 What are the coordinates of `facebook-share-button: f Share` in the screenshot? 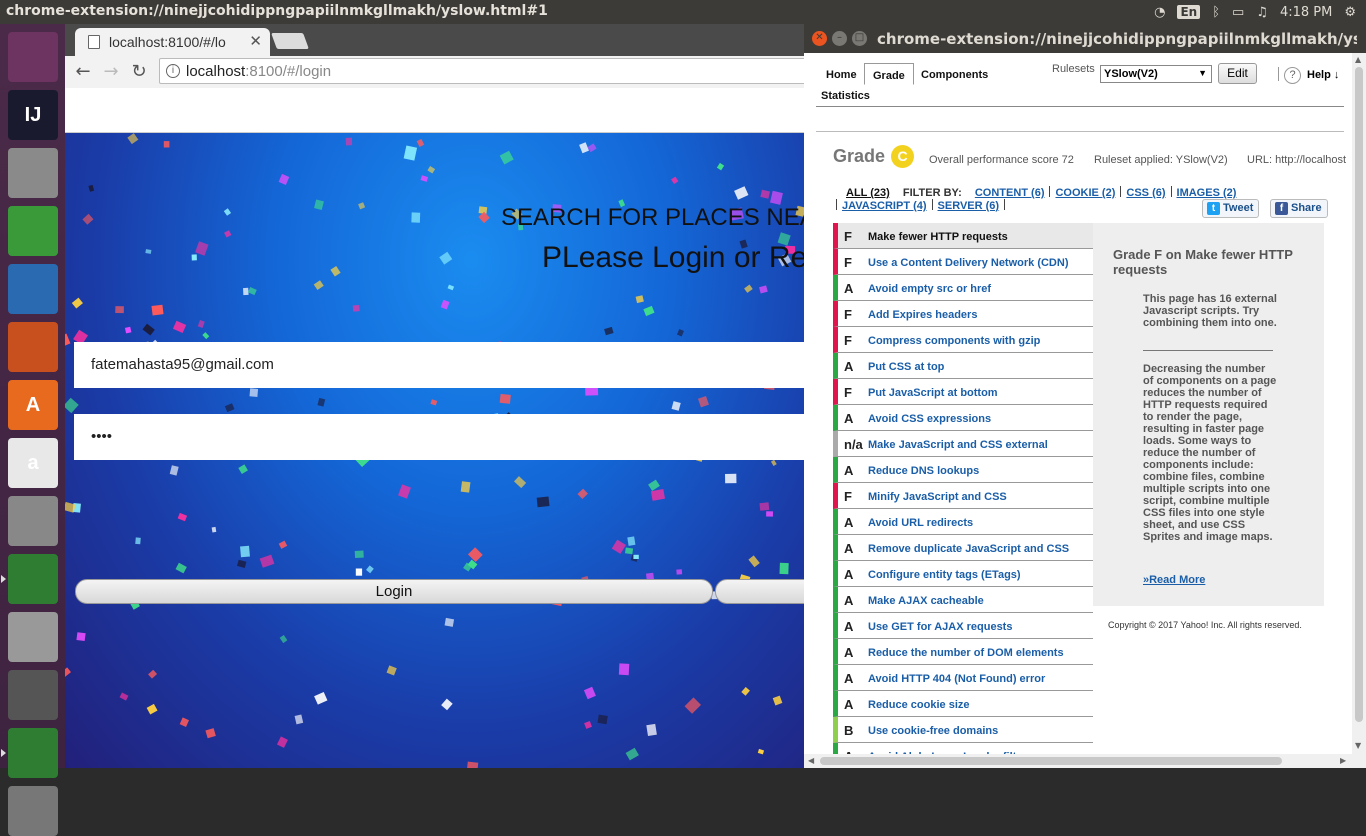 It's located at (1299, 208).